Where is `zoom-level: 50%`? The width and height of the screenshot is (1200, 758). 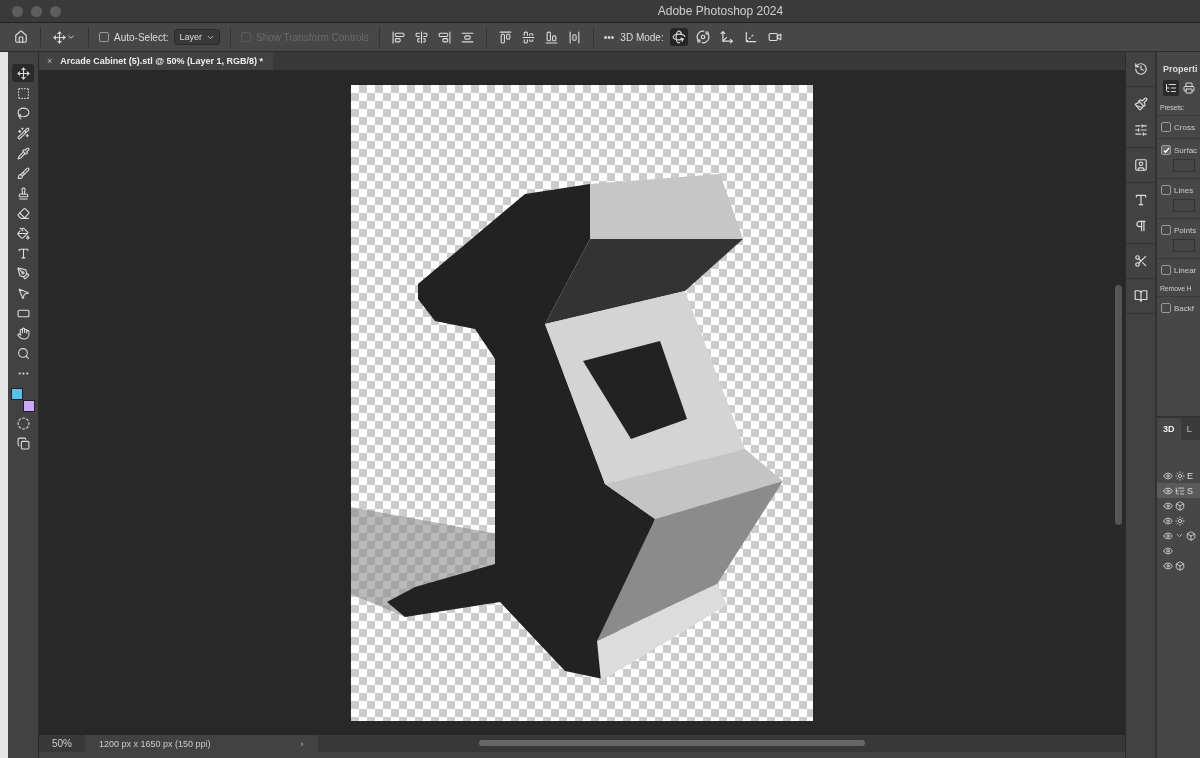 zoom-level: 50% is located at coordinates (62, 743).